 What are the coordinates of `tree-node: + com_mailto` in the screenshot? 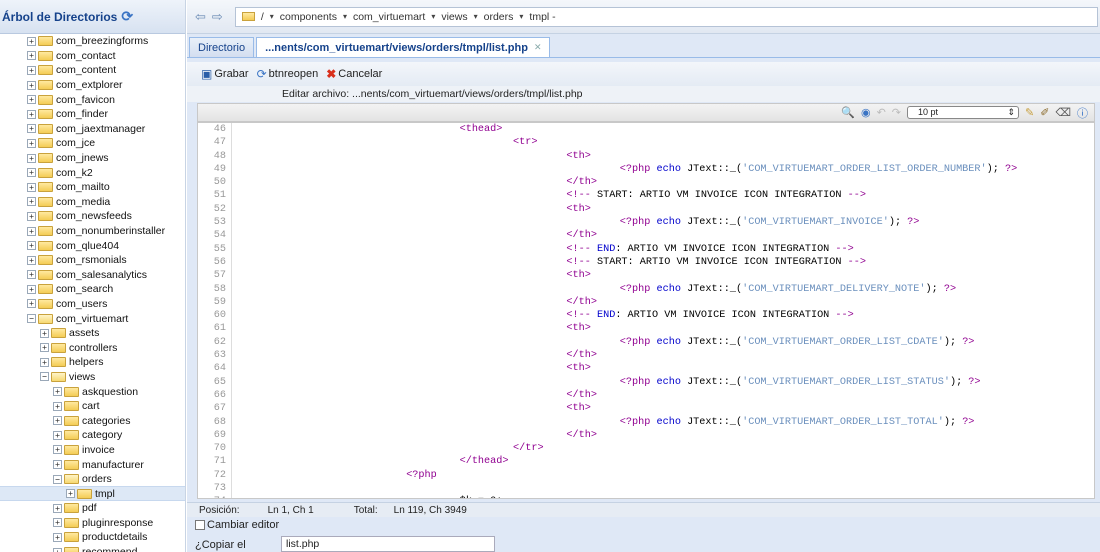 It's located at (92, 187).